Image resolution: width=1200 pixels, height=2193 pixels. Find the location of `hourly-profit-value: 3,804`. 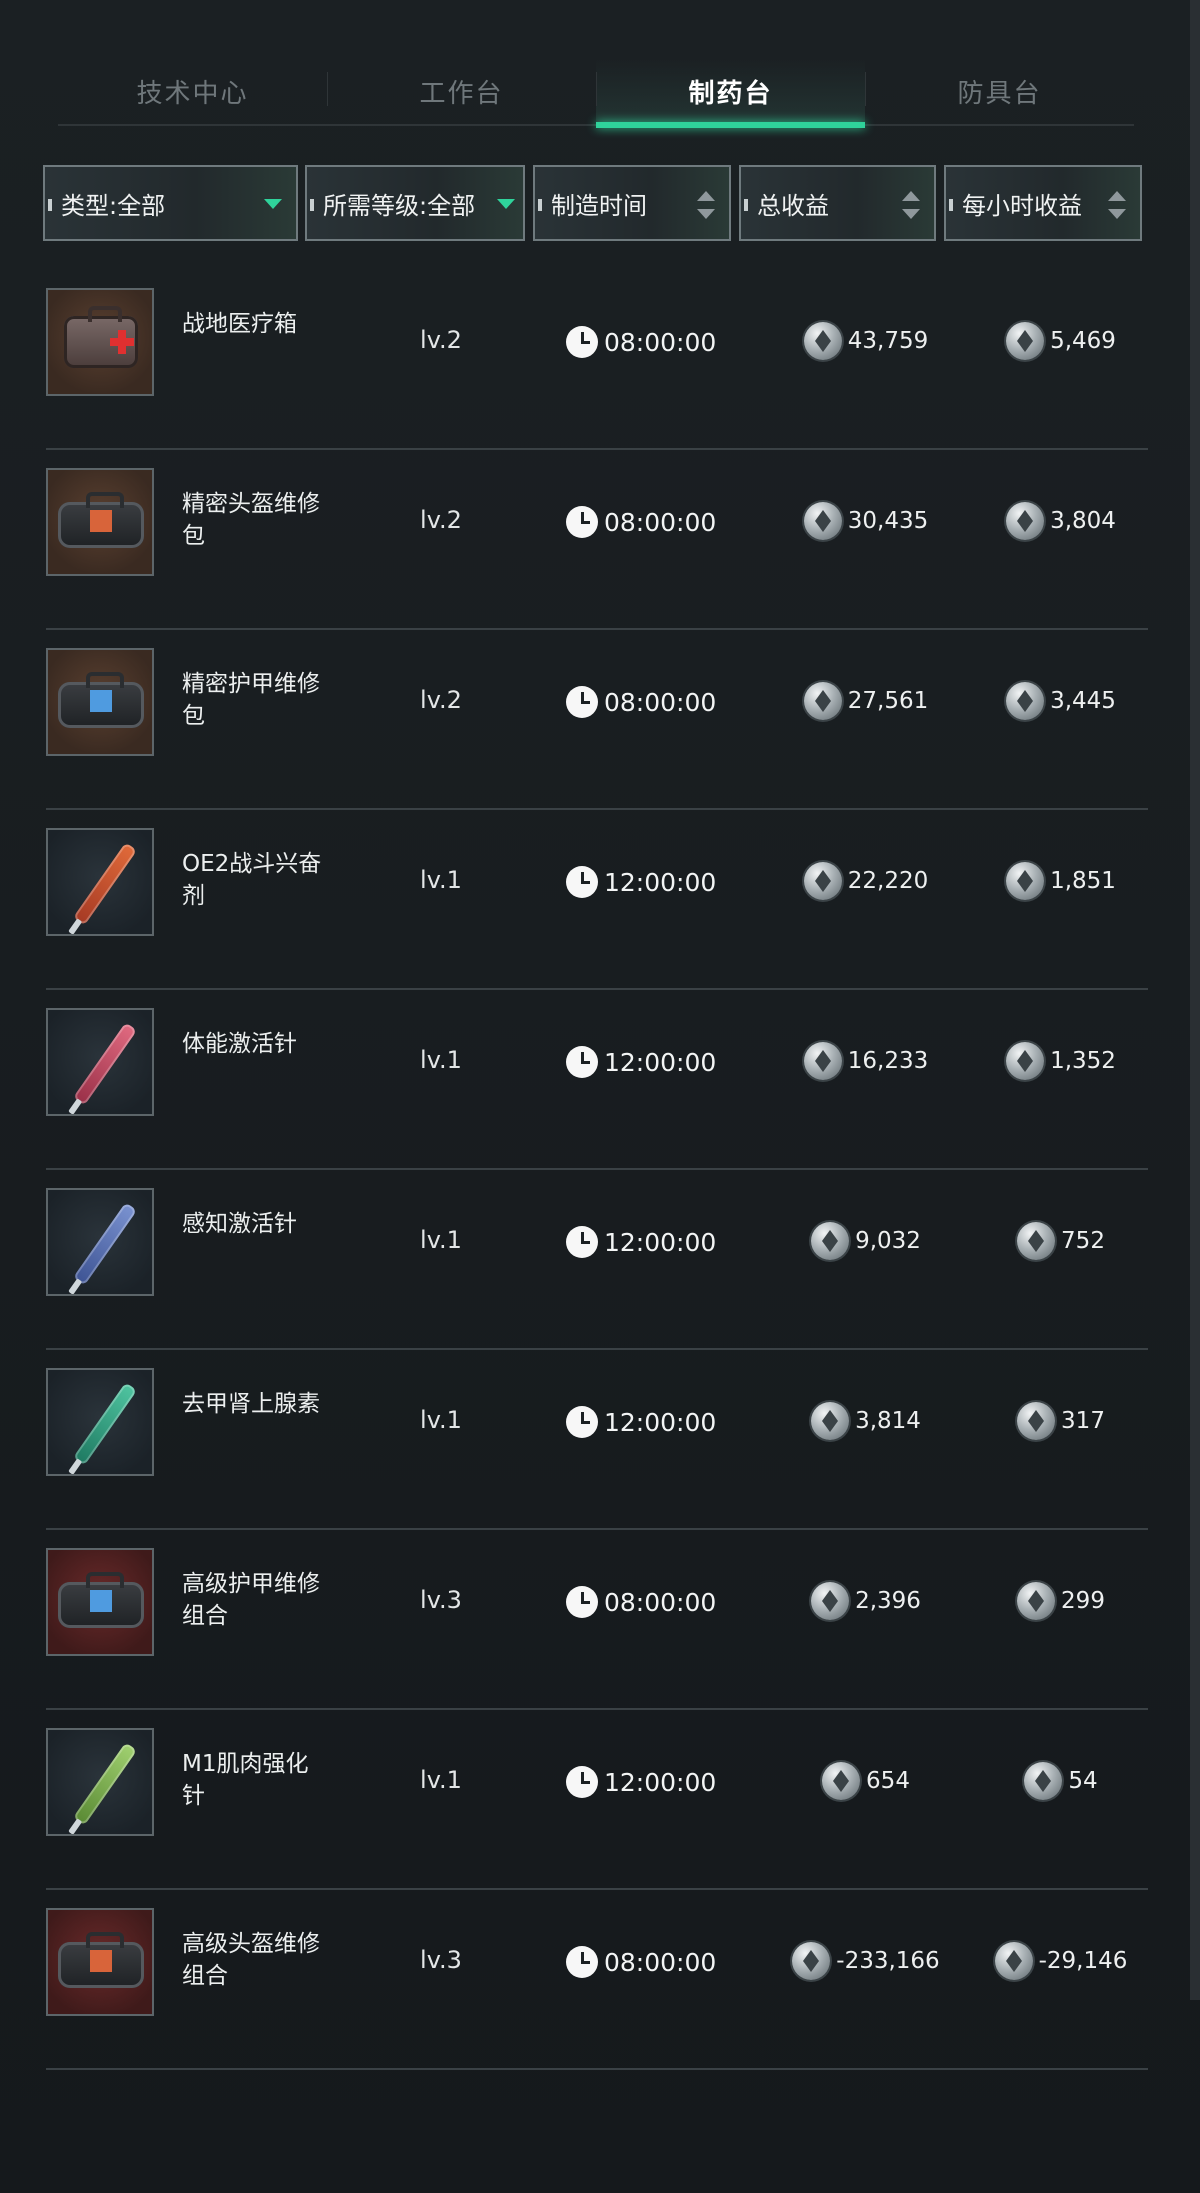

hourly-profit-value: 3,804 is located at coordinates (1083, 521).